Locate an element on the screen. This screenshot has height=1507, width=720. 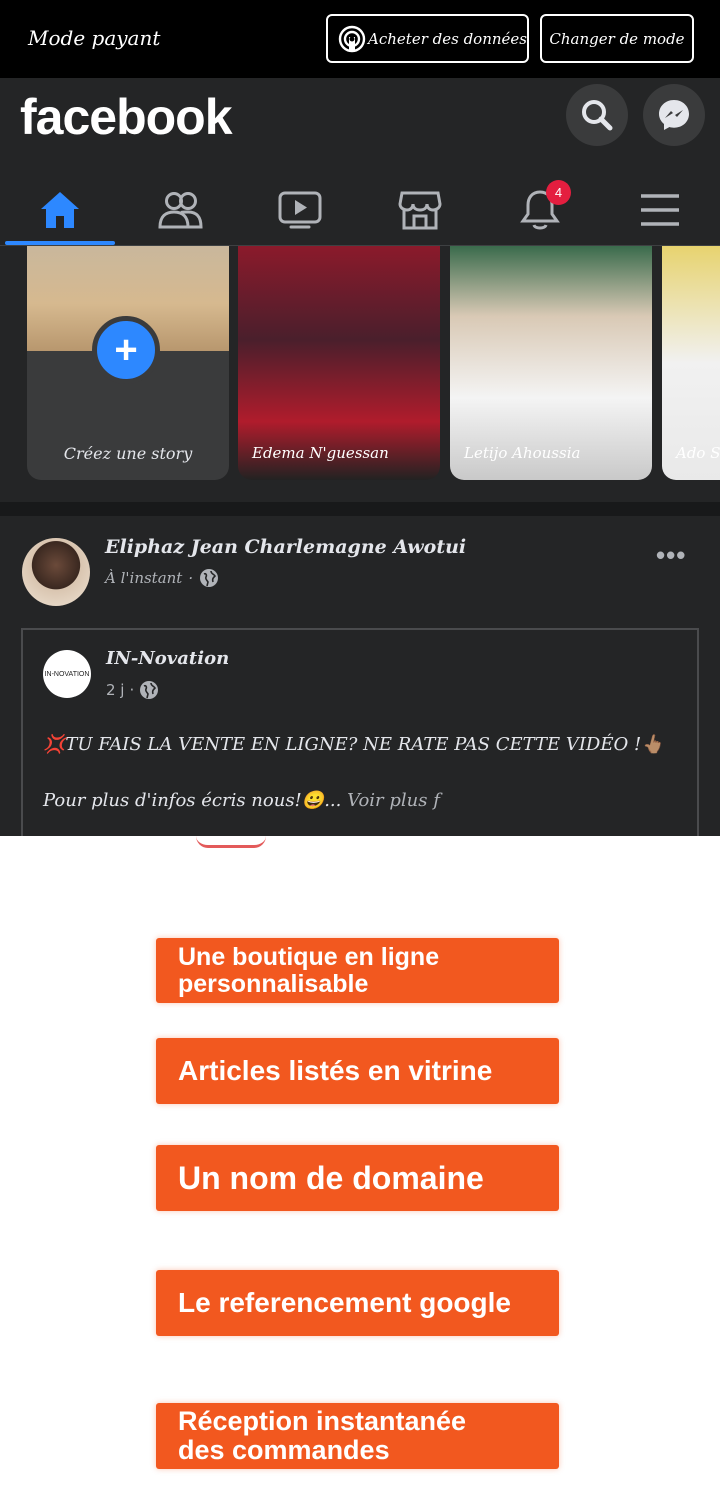
story-card: Letijo Ahoussia is located at coordinates (551, 363).